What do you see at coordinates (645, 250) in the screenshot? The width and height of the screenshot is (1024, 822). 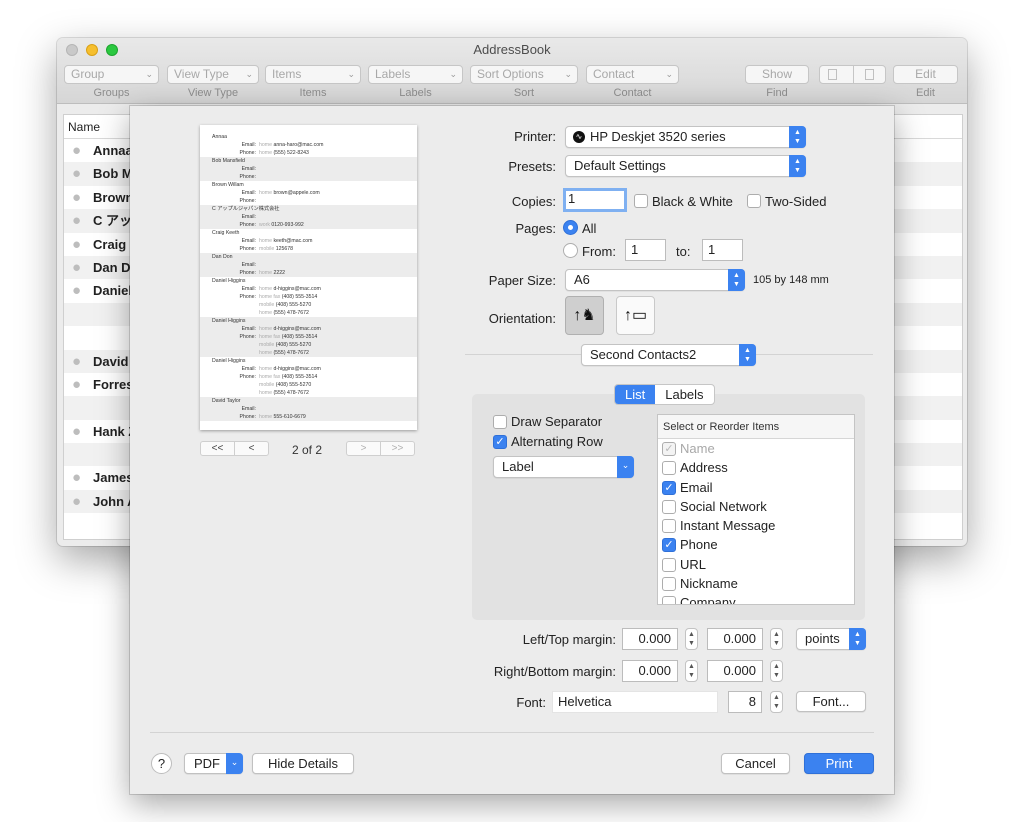 I see `from-field: 1` at bounding box center [645, 250].